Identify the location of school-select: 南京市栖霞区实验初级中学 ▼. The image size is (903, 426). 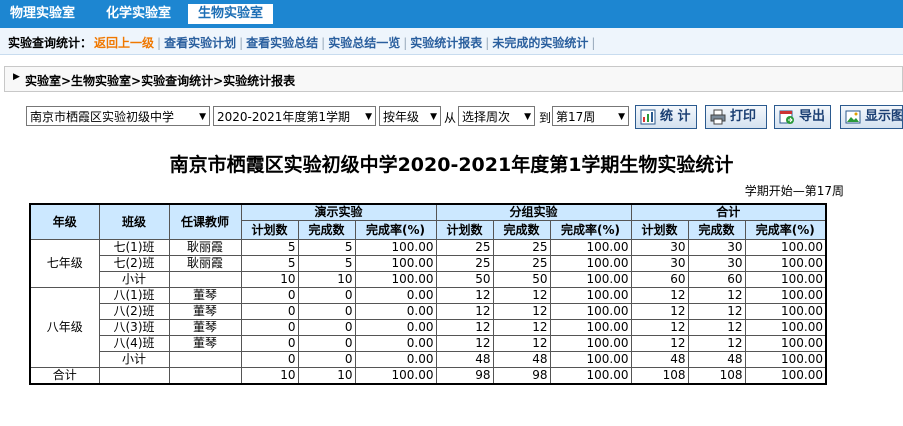
(118, 116).